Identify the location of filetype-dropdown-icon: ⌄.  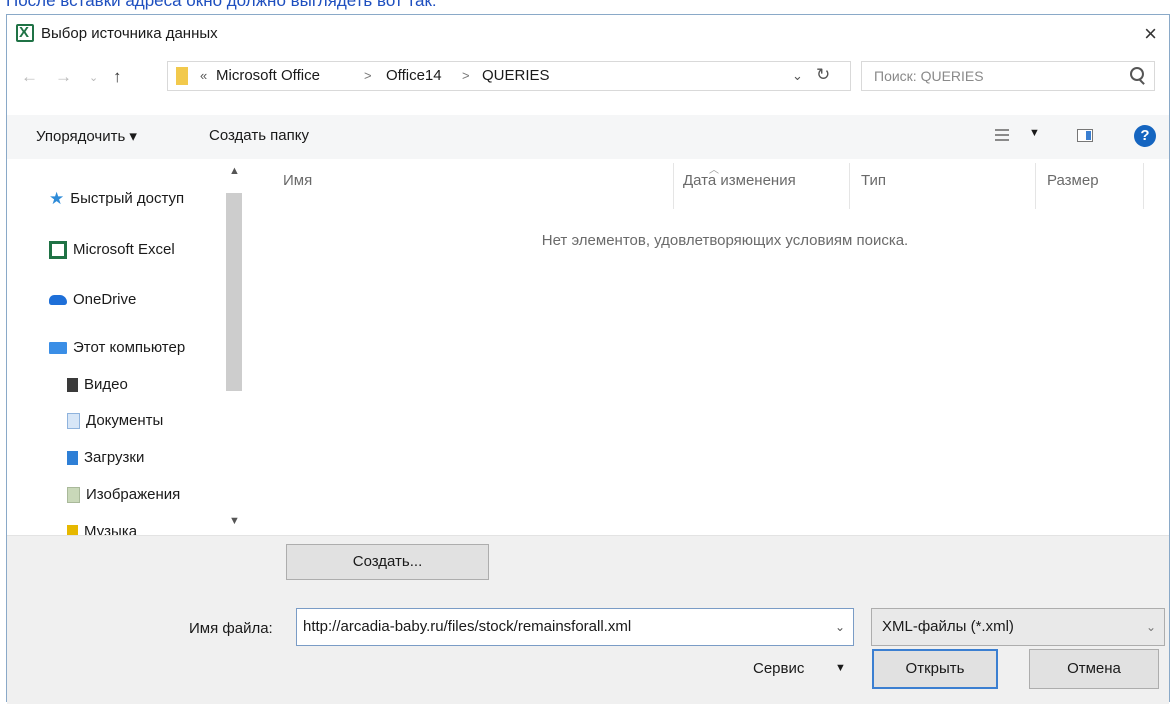
(1151, 627).